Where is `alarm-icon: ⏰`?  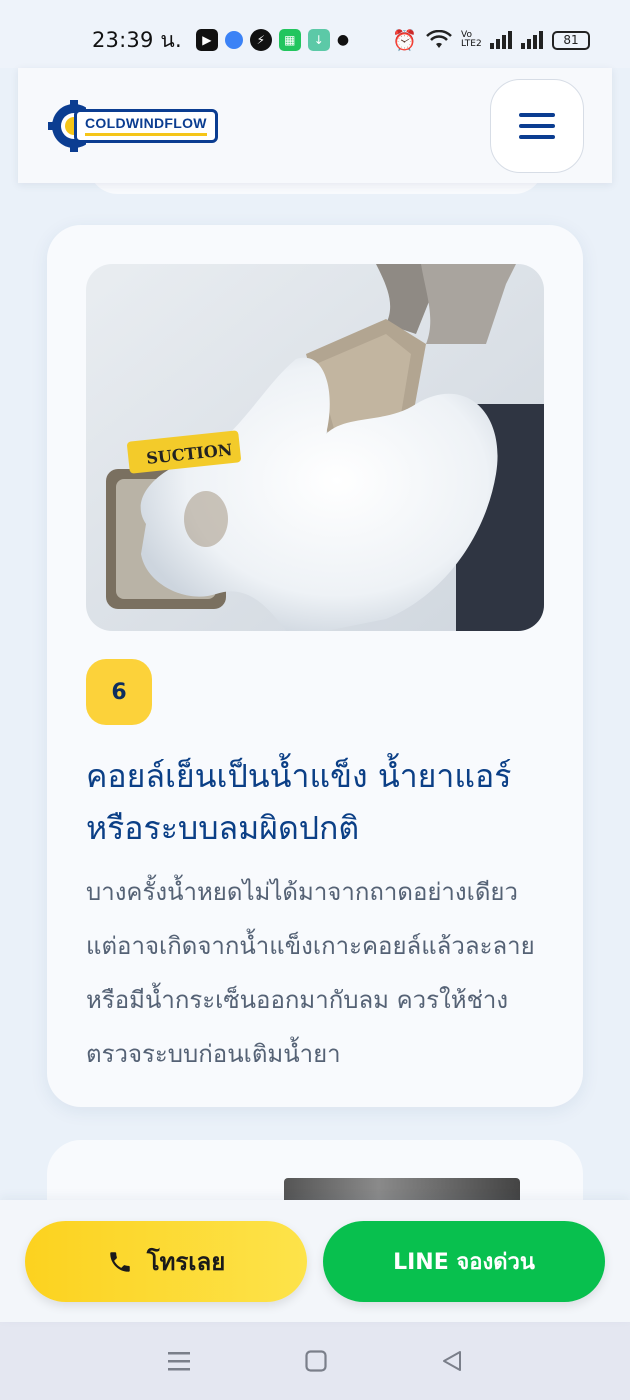
alarm-icon: ⏰ is located at coordinates (404, 40).